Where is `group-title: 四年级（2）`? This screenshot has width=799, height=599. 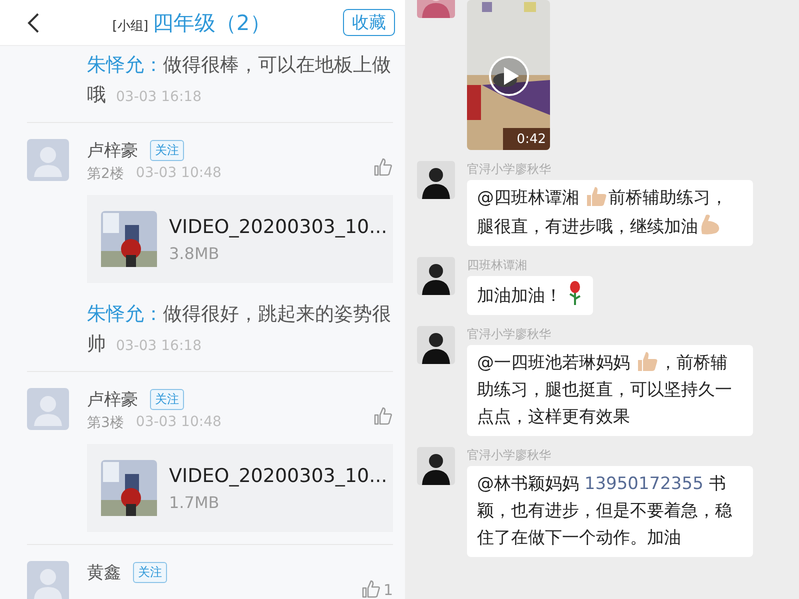 group-title: 四年级（2） is located at coordinates (211, 23).